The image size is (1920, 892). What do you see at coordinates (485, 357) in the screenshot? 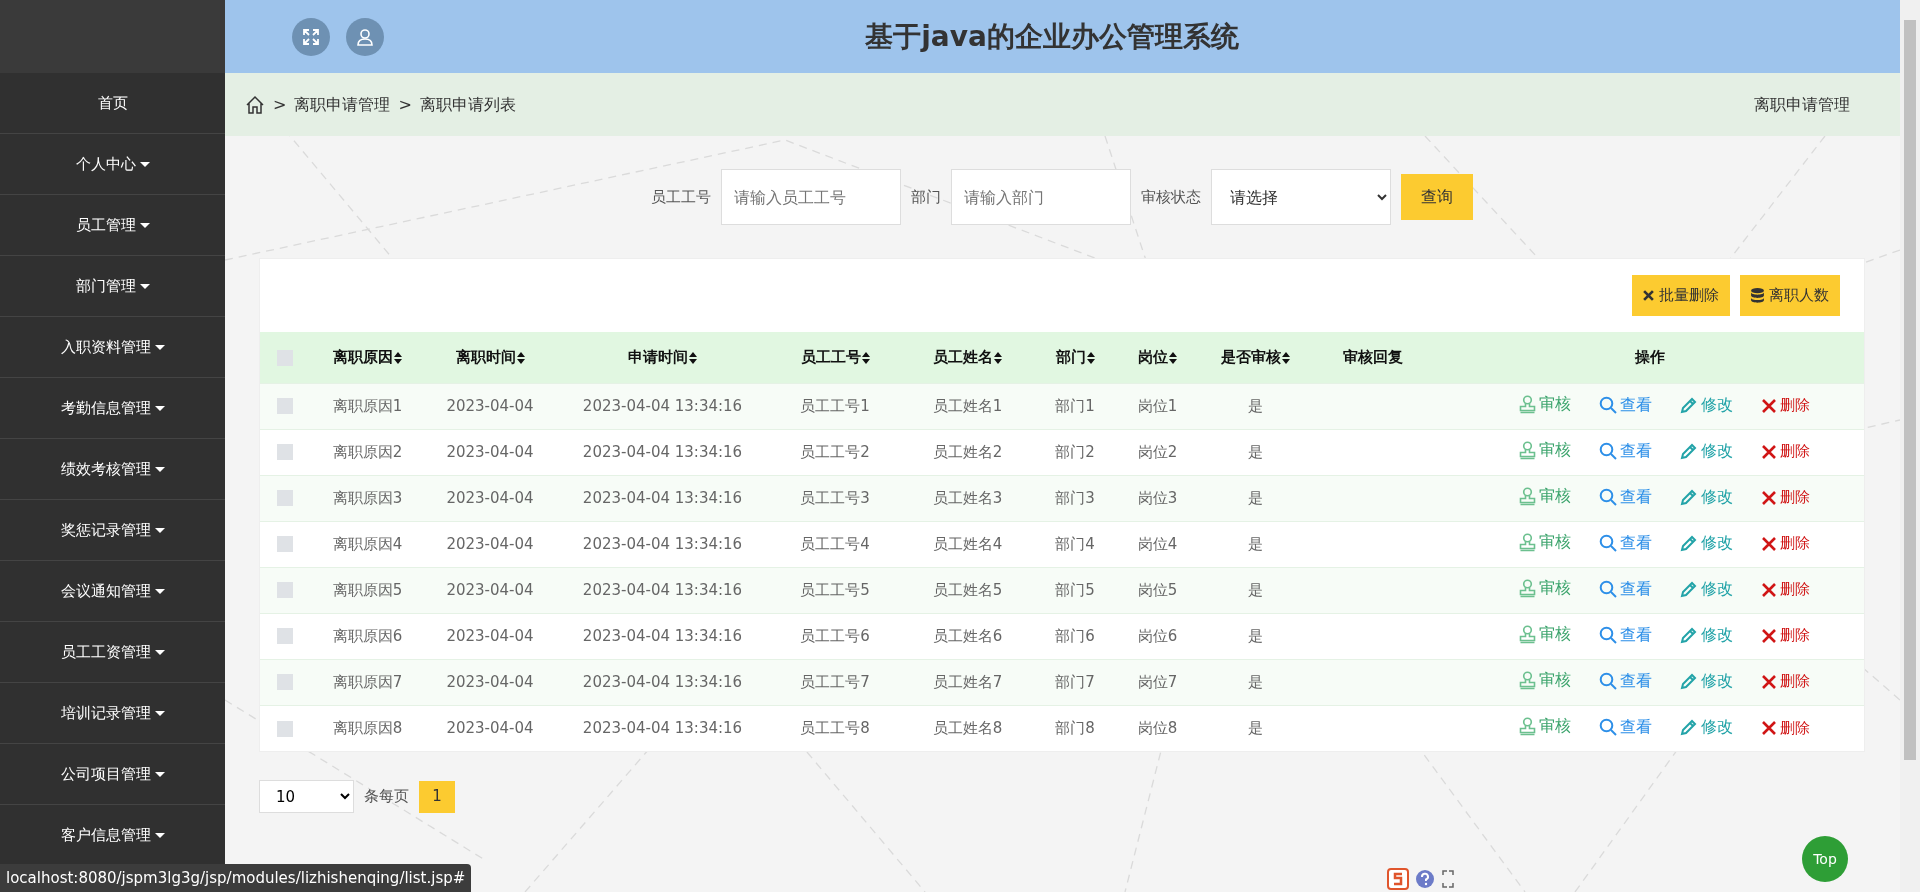
I see `column-header: 离职时间` at bounding box center [485, 357].